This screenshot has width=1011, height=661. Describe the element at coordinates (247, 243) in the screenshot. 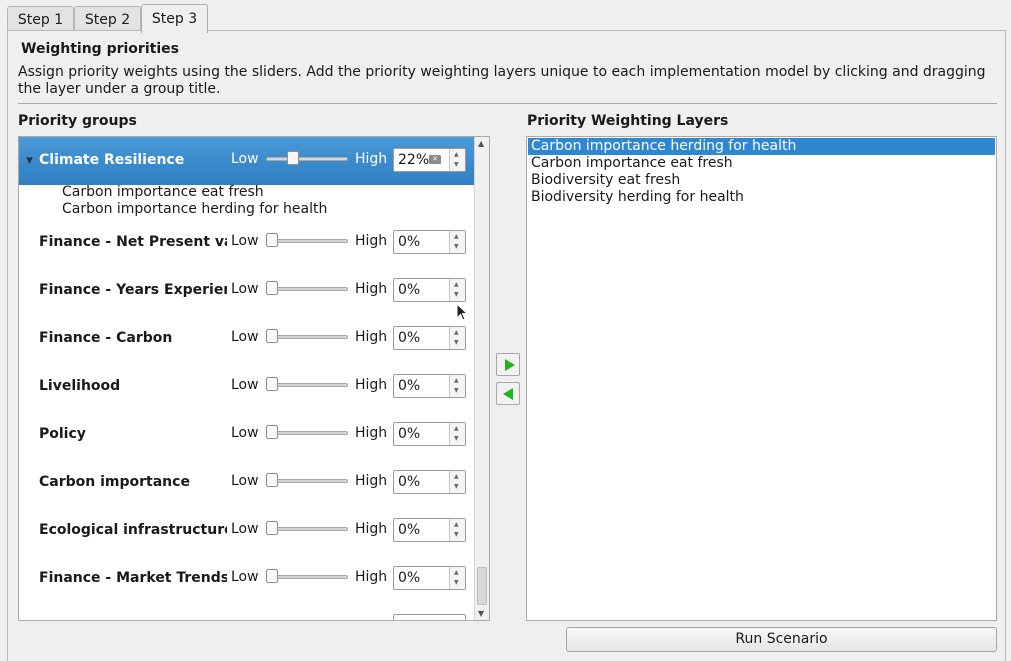

I see `priority-group-row: Finance - Net Present valueLowHigh0%▲▼` at that location.